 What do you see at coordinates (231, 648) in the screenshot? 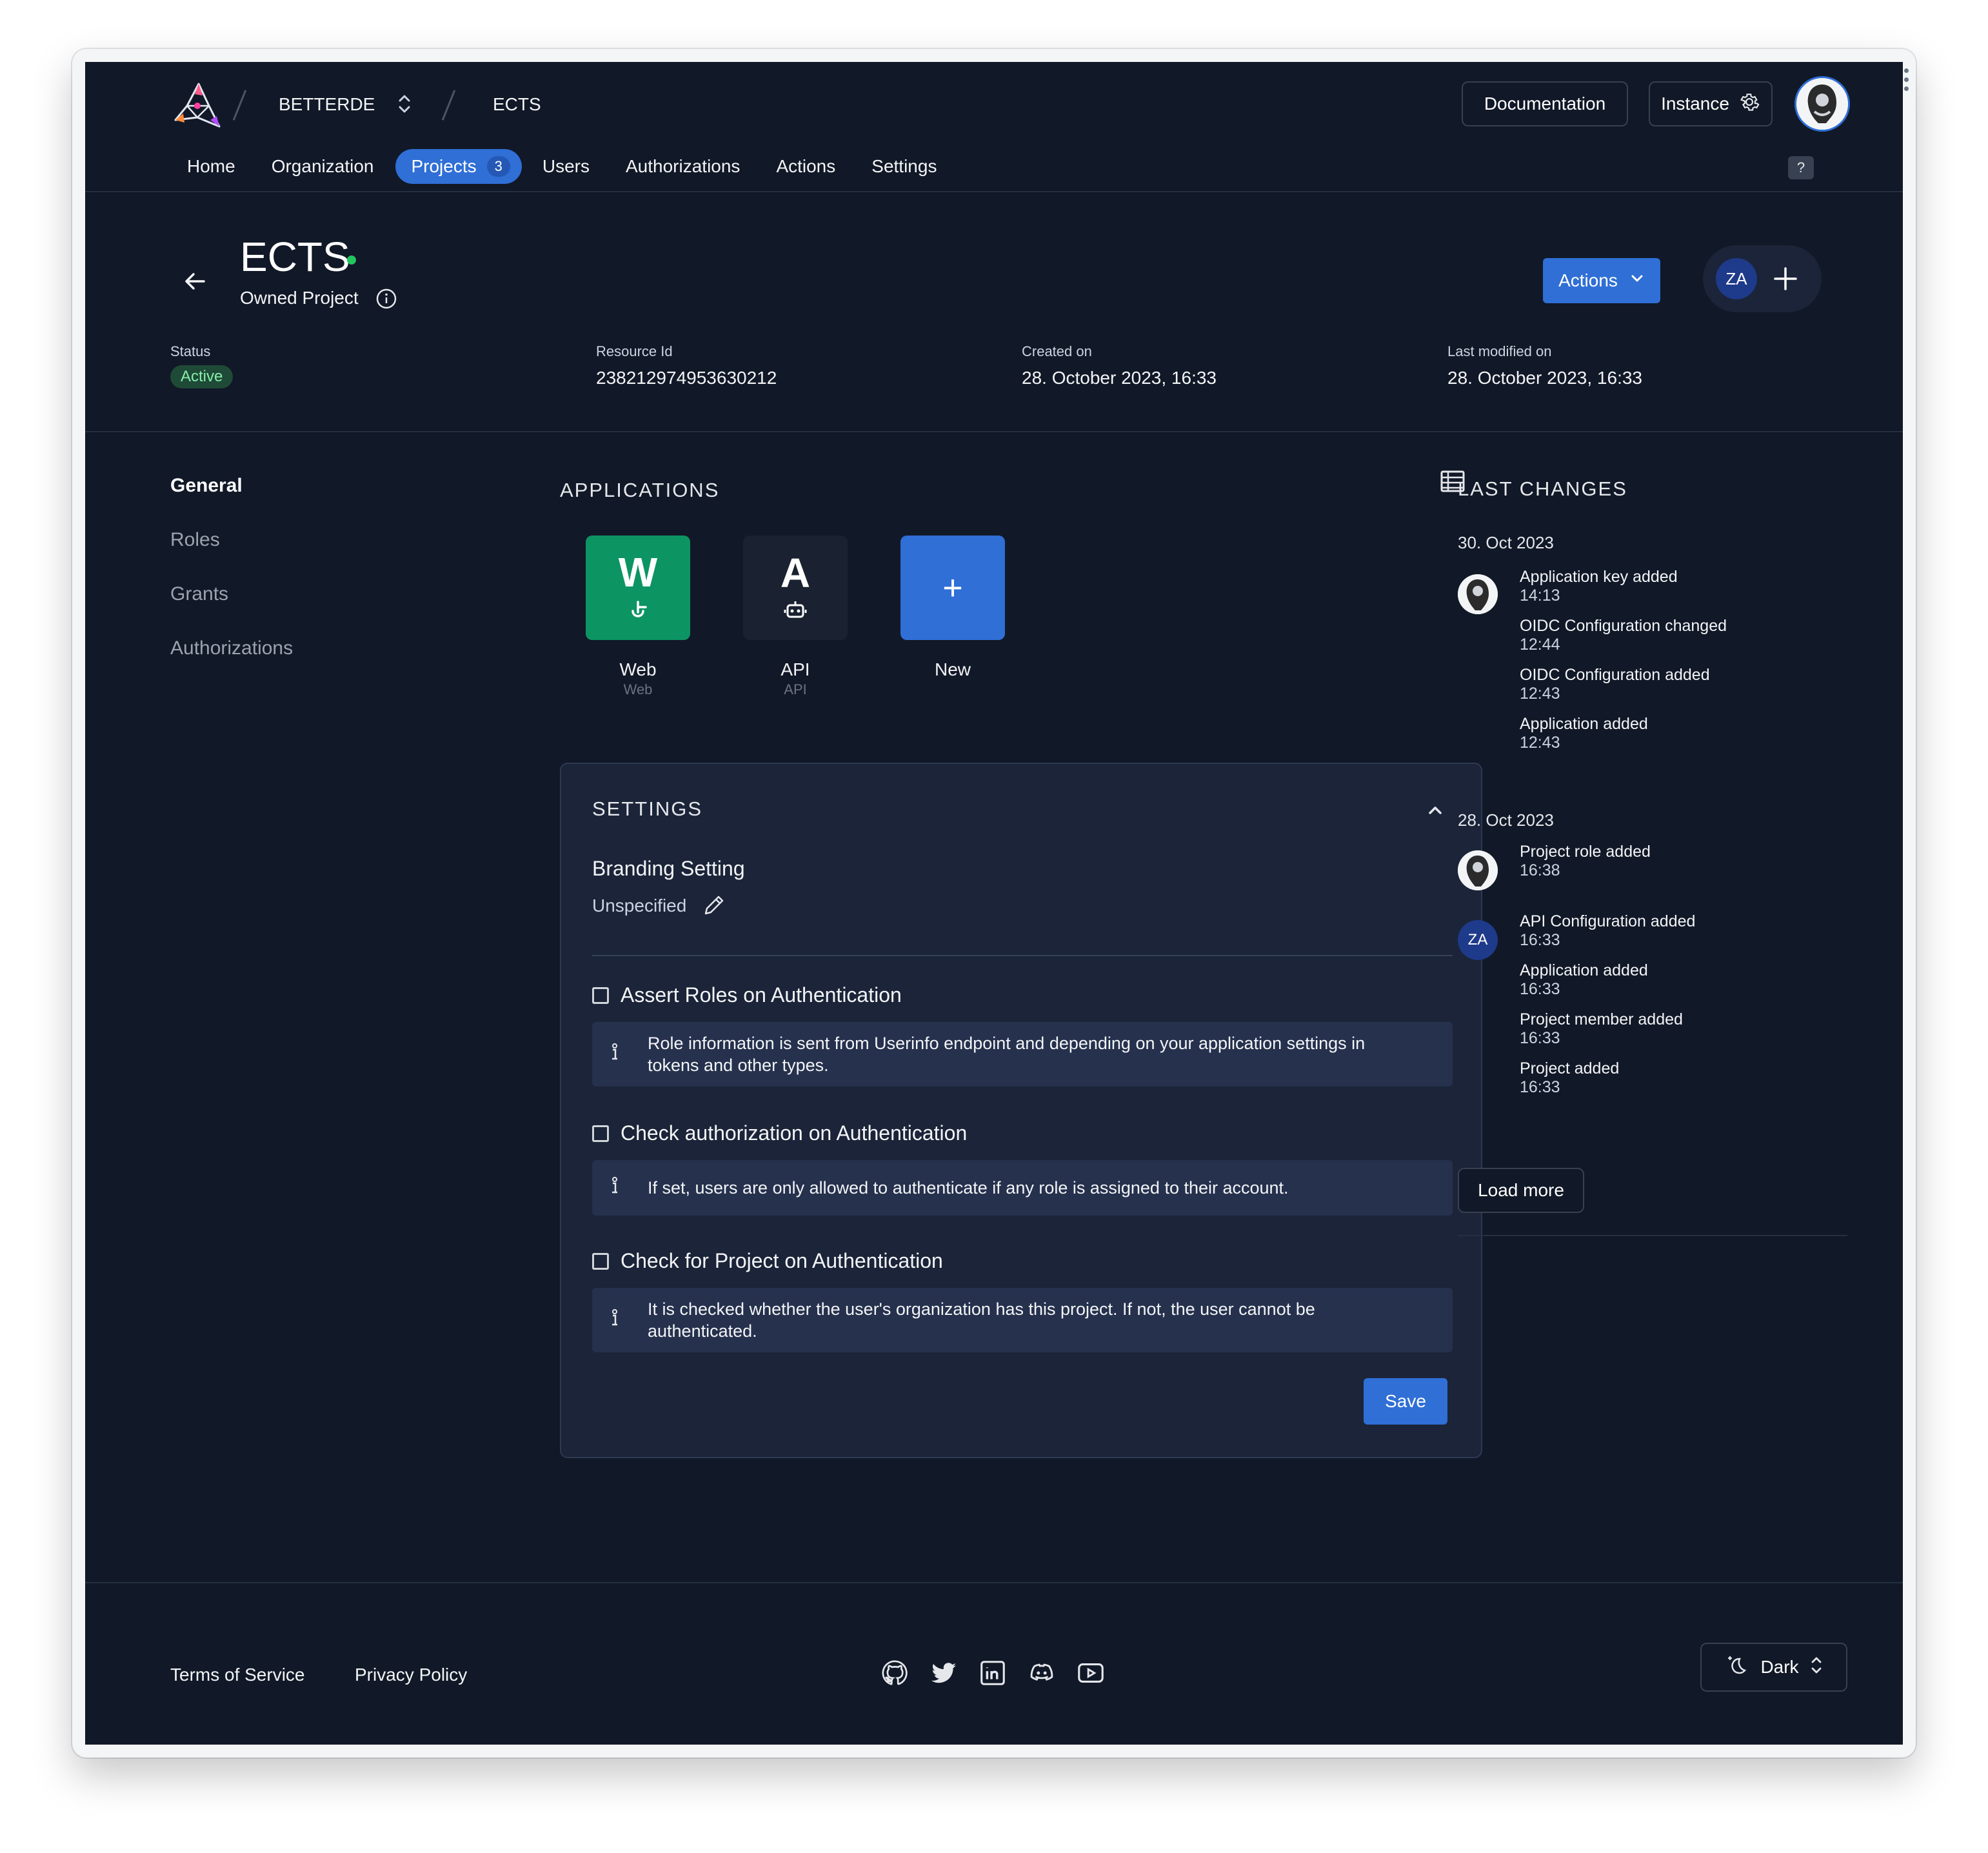
I see `side-menu-authorizations: Authorizations` at bounding box center [231, 648].